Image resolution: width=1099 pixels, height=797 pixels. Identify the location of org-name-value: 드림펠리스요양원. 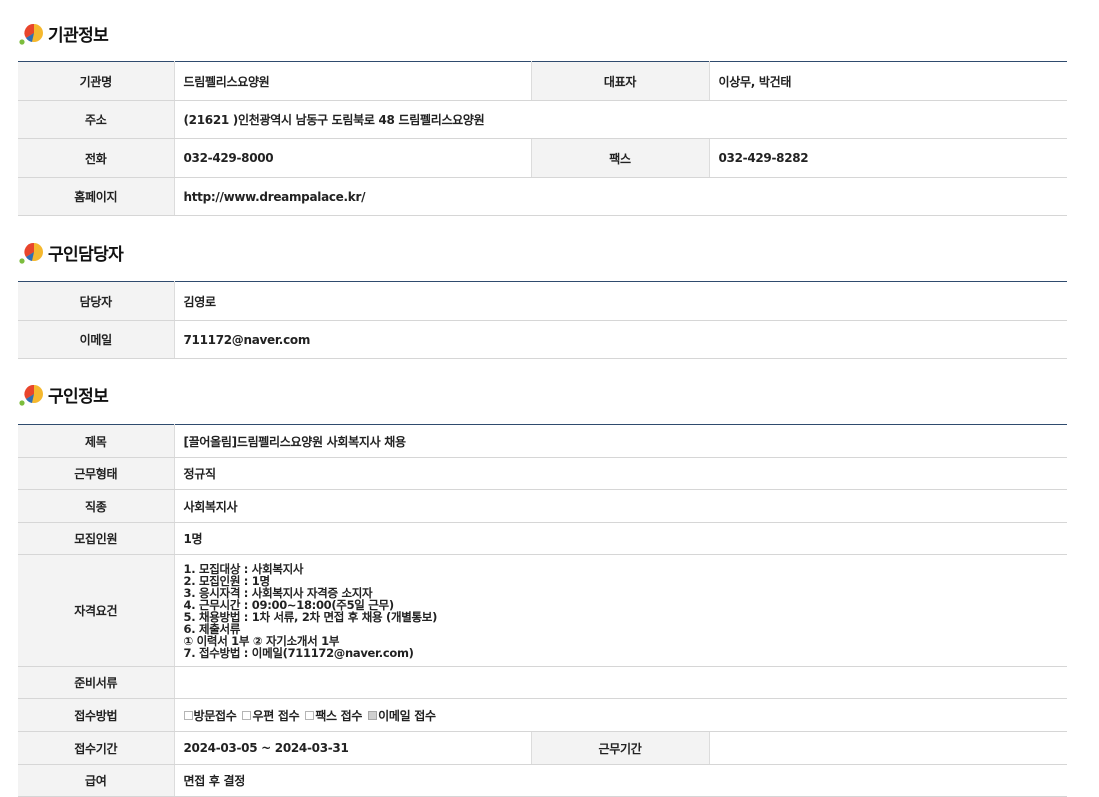
(352, 81).